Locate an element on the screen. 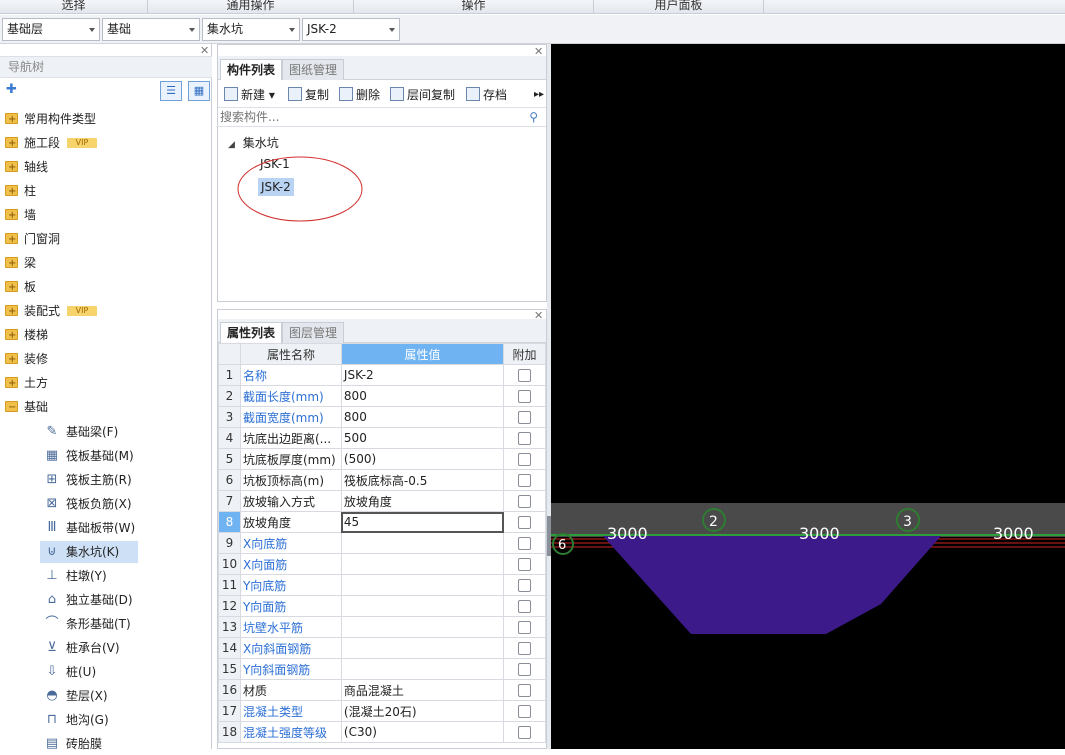 Image resolution: width=1065 pixels, height=755 pixels. nav-subitem: ⊥ 柱墩(Y) is located at coordinates (120, 576).